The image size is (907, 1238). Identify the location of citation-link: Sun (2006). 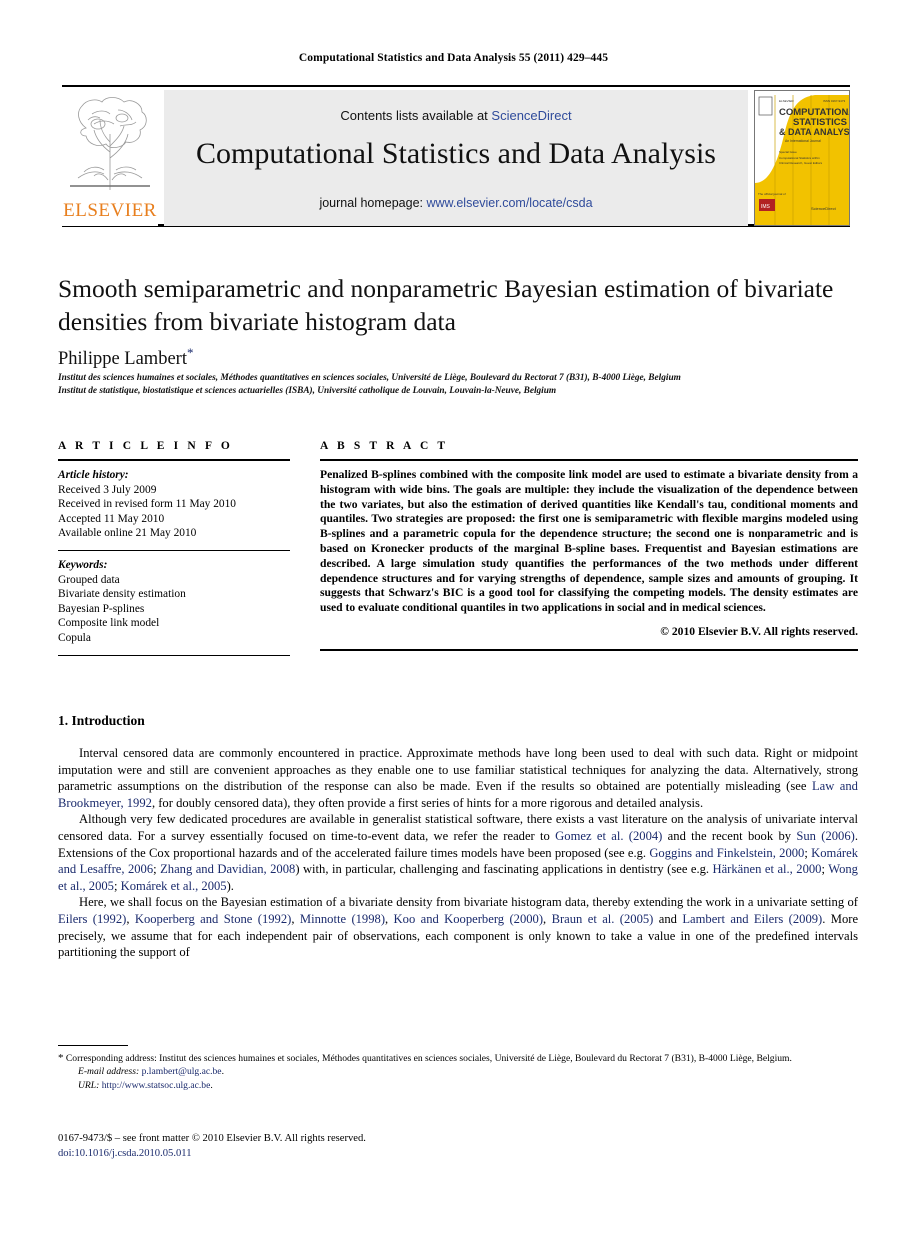
(825, 836).